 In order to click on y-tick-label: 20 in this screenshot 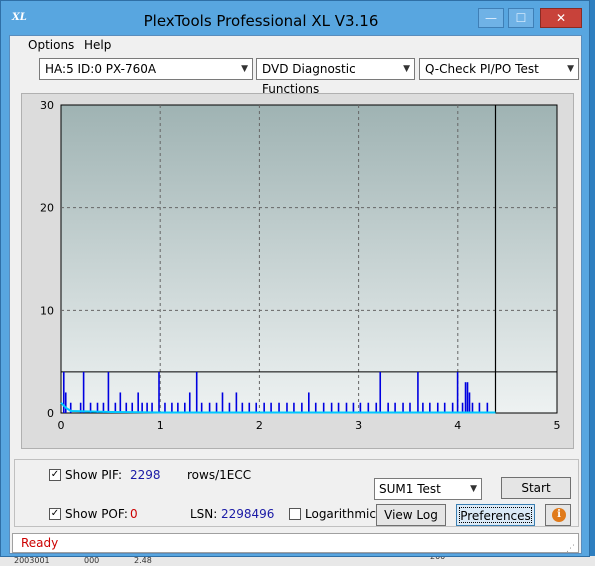, I will do `click(47, 208)`.